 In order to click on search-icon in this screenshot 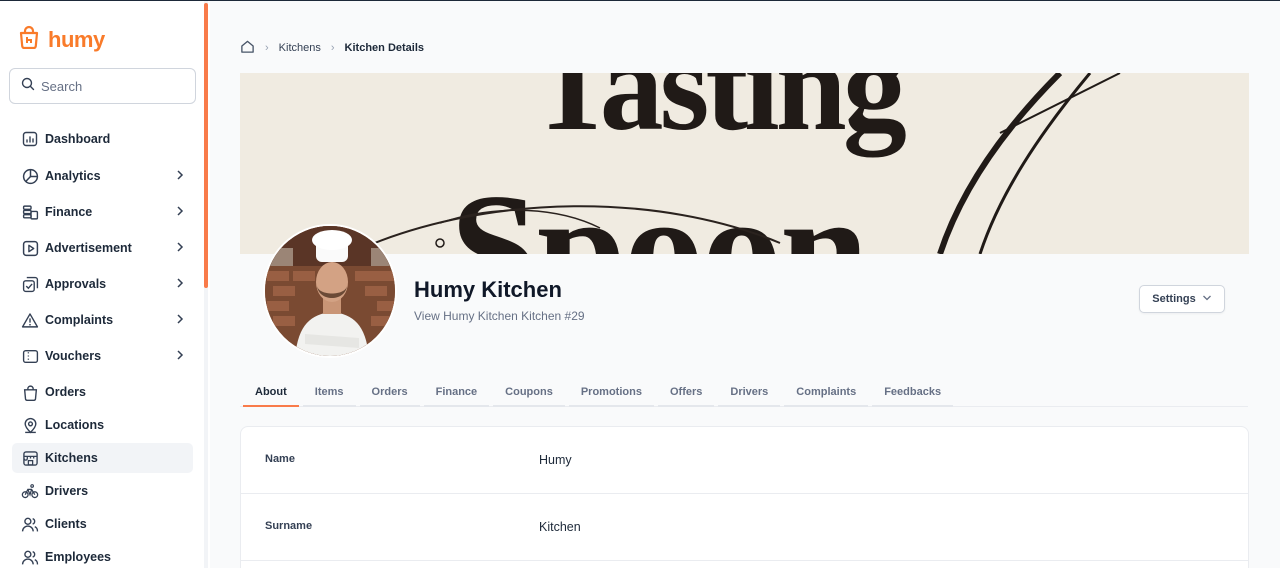, I will do `click(28, 86)`.